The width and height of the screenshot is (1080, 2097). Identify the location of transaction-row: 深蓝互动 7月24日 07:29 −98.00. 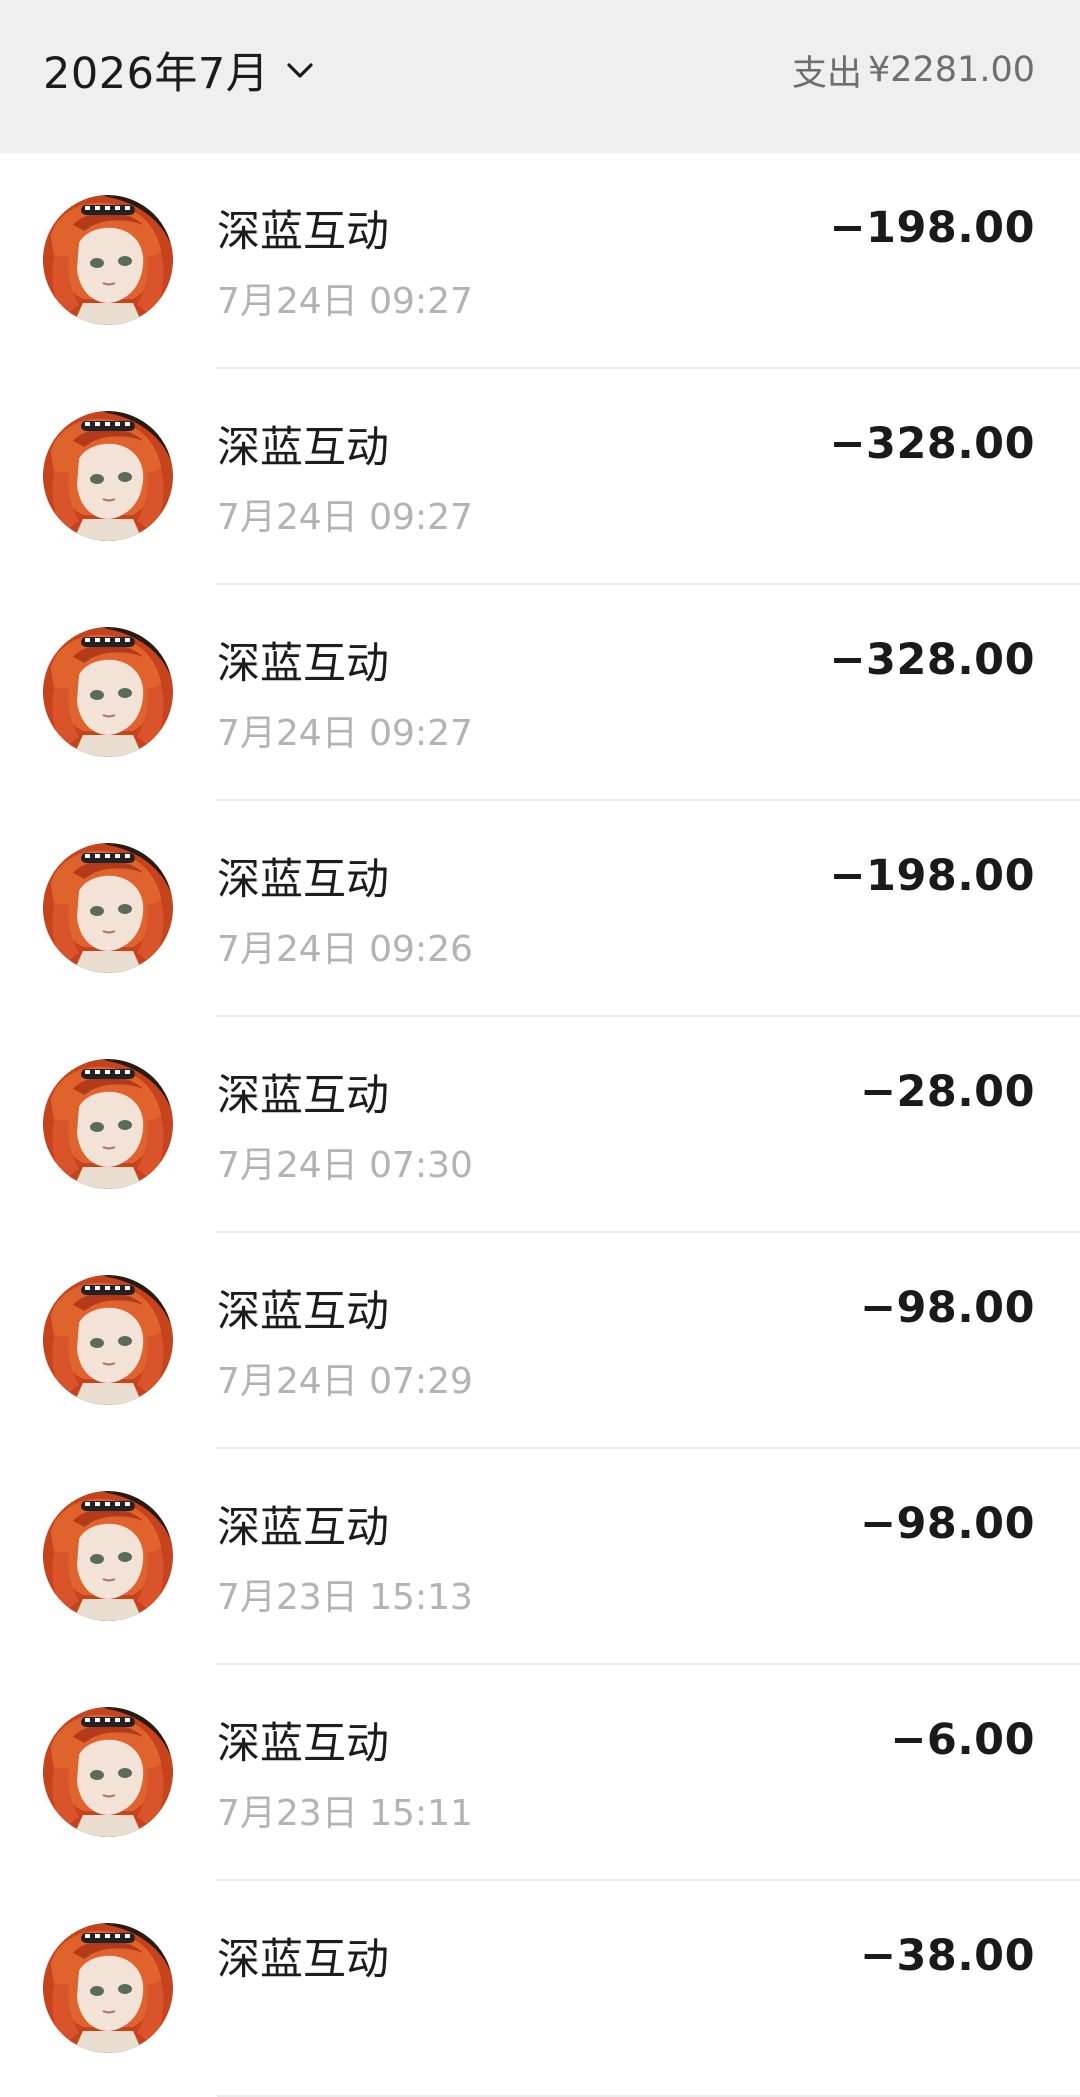
(540, 1341).